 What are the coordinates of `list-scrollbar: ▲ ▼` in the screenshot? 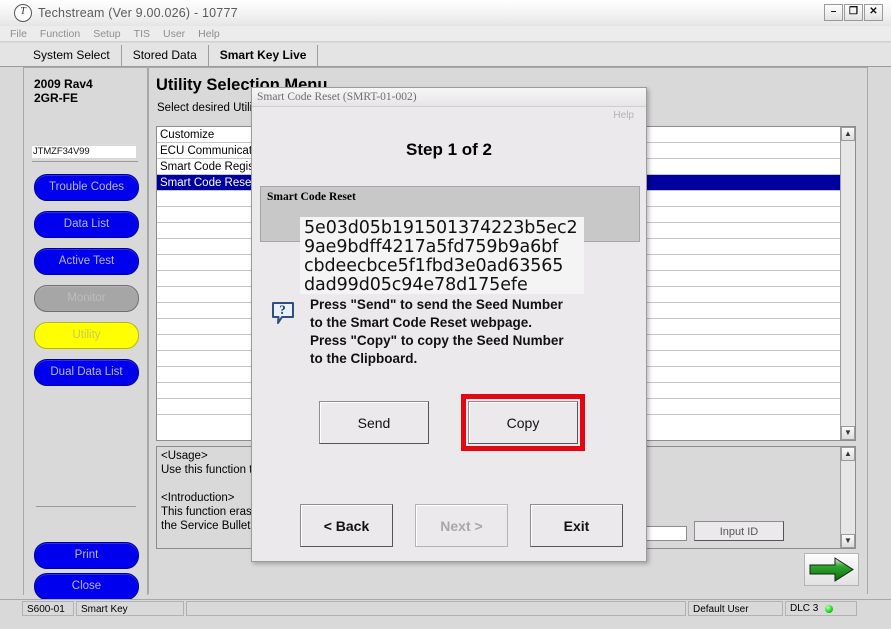 It's located at (847, 283).